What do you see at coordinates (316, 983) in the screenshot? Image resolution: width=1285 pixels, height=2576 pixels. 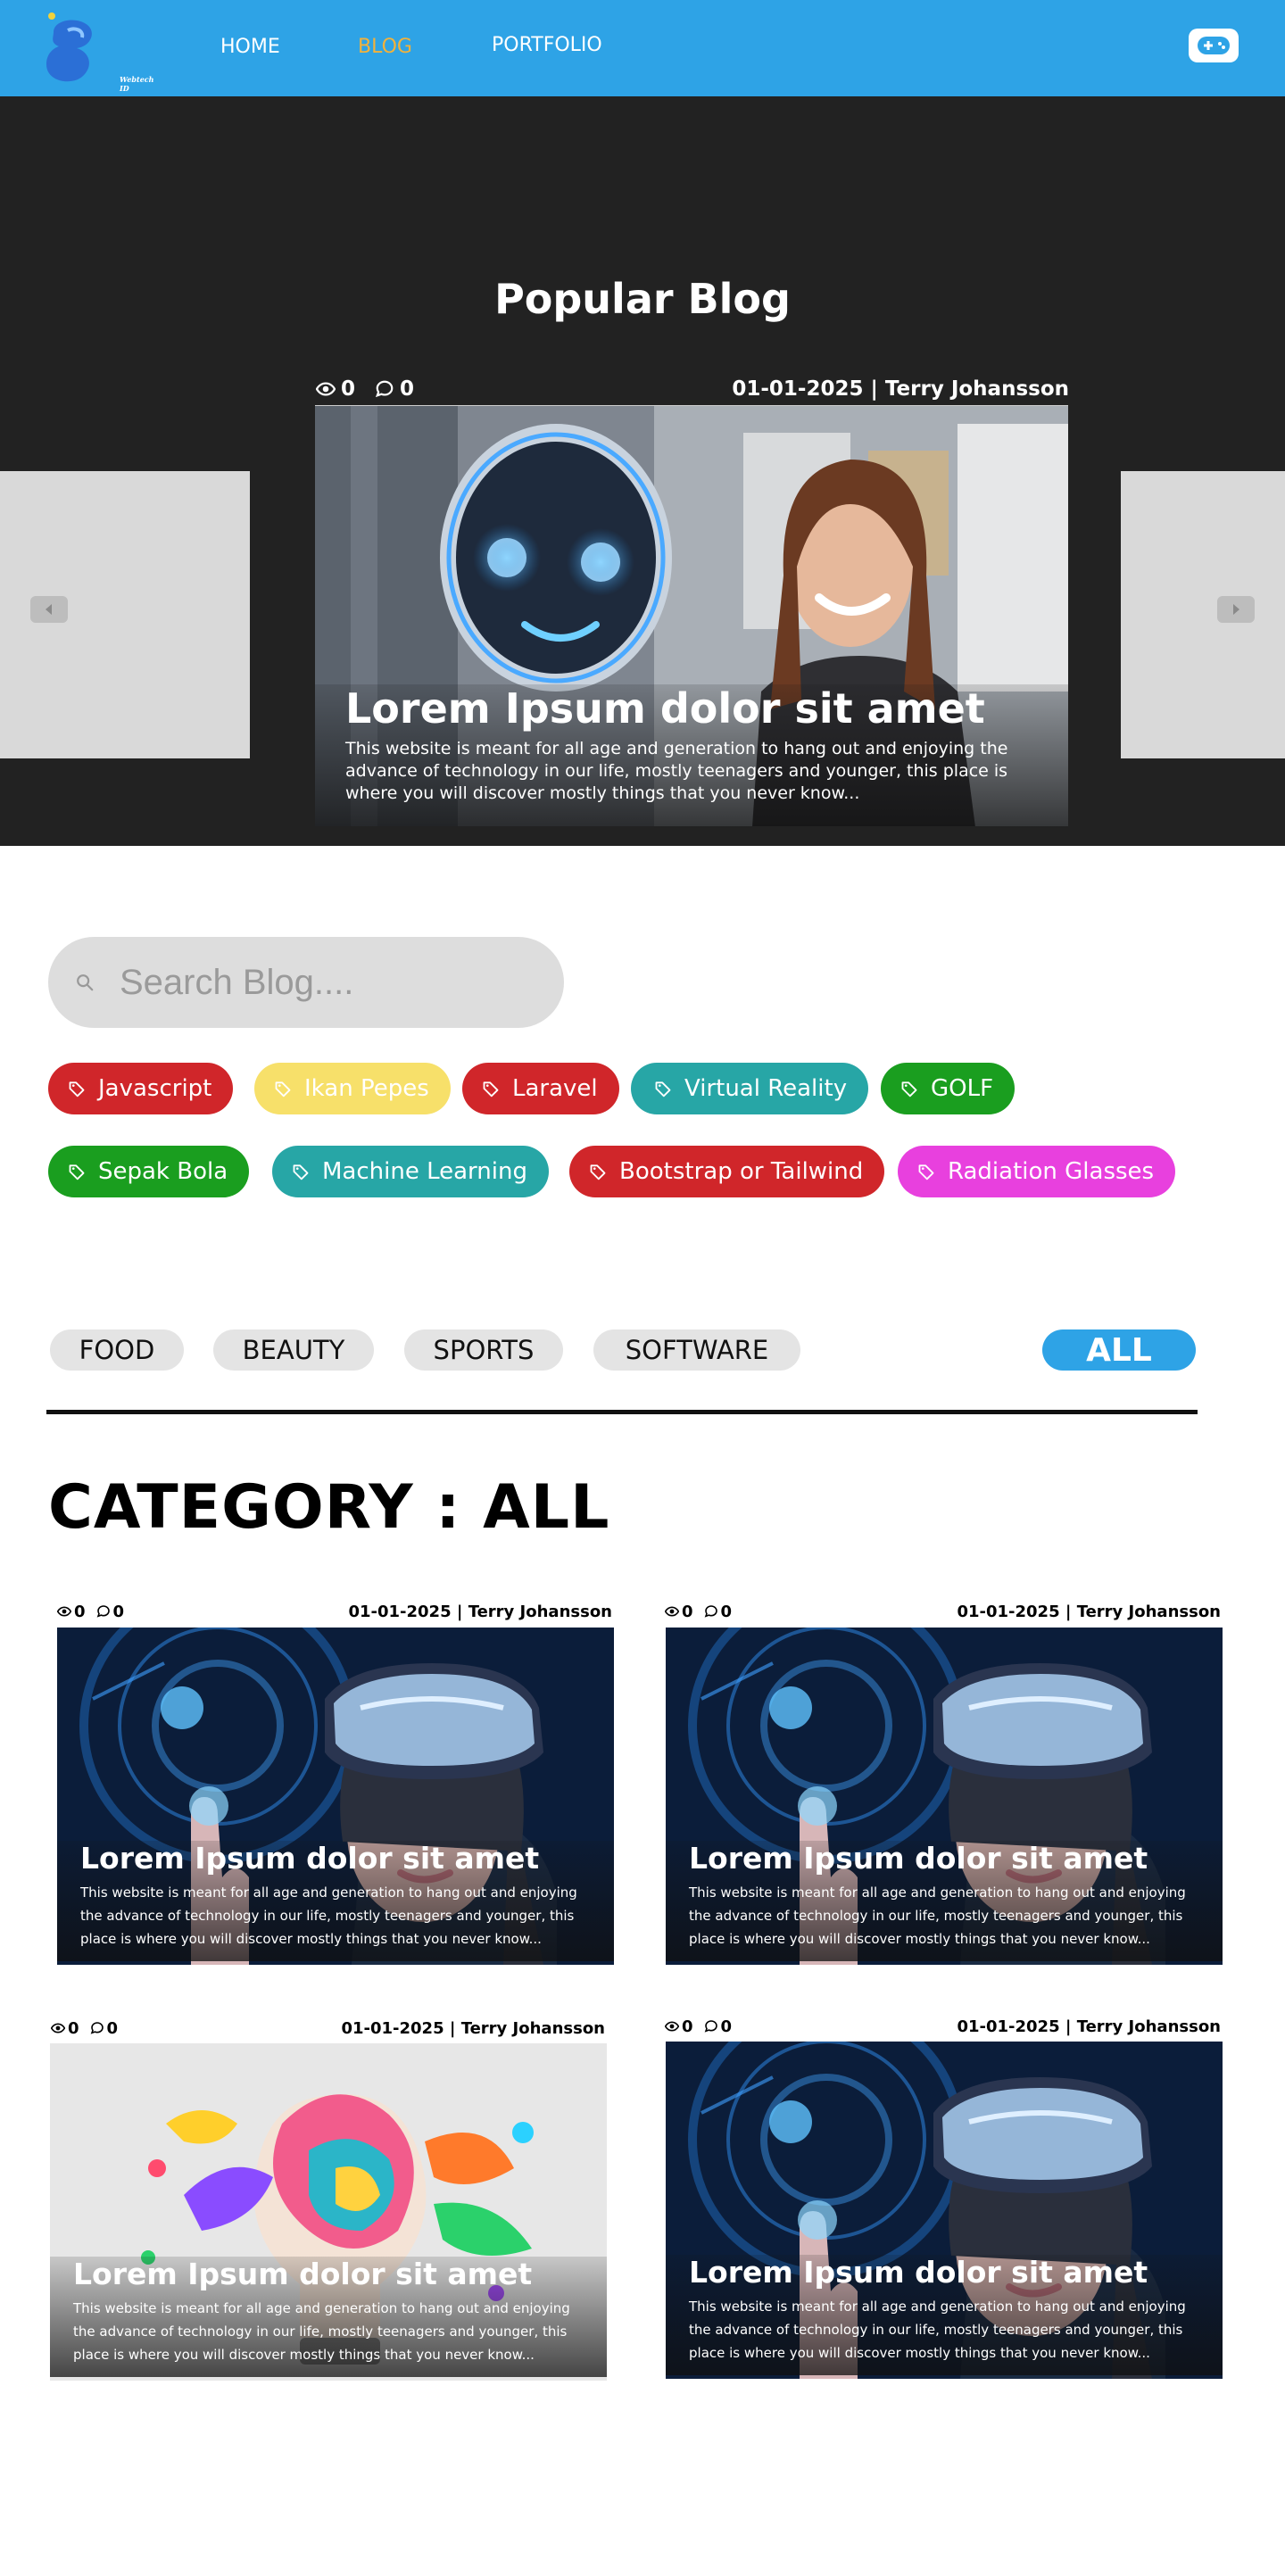 I see `search-input` at bounding box center [316, 983].